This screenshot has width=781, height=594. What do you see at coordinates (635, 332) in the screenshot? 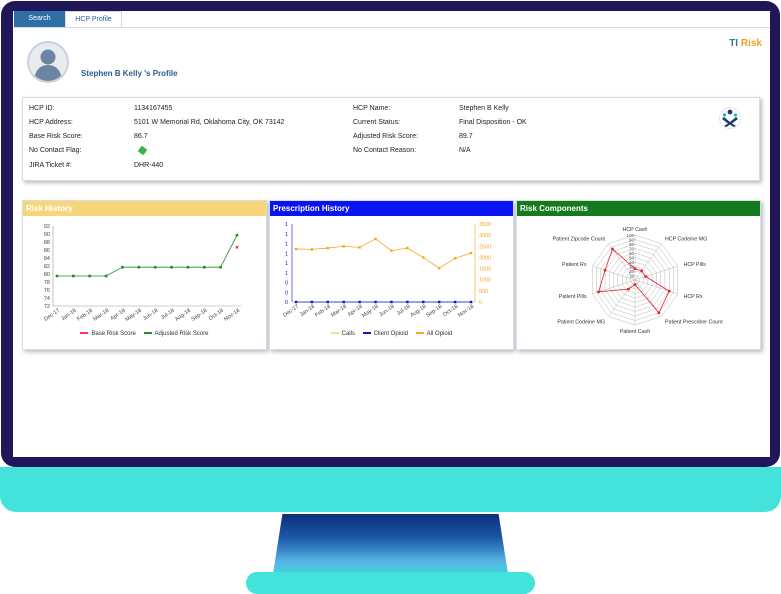
I see `radar-axis-label: Patient Cash` at bounding box center [635, 332].